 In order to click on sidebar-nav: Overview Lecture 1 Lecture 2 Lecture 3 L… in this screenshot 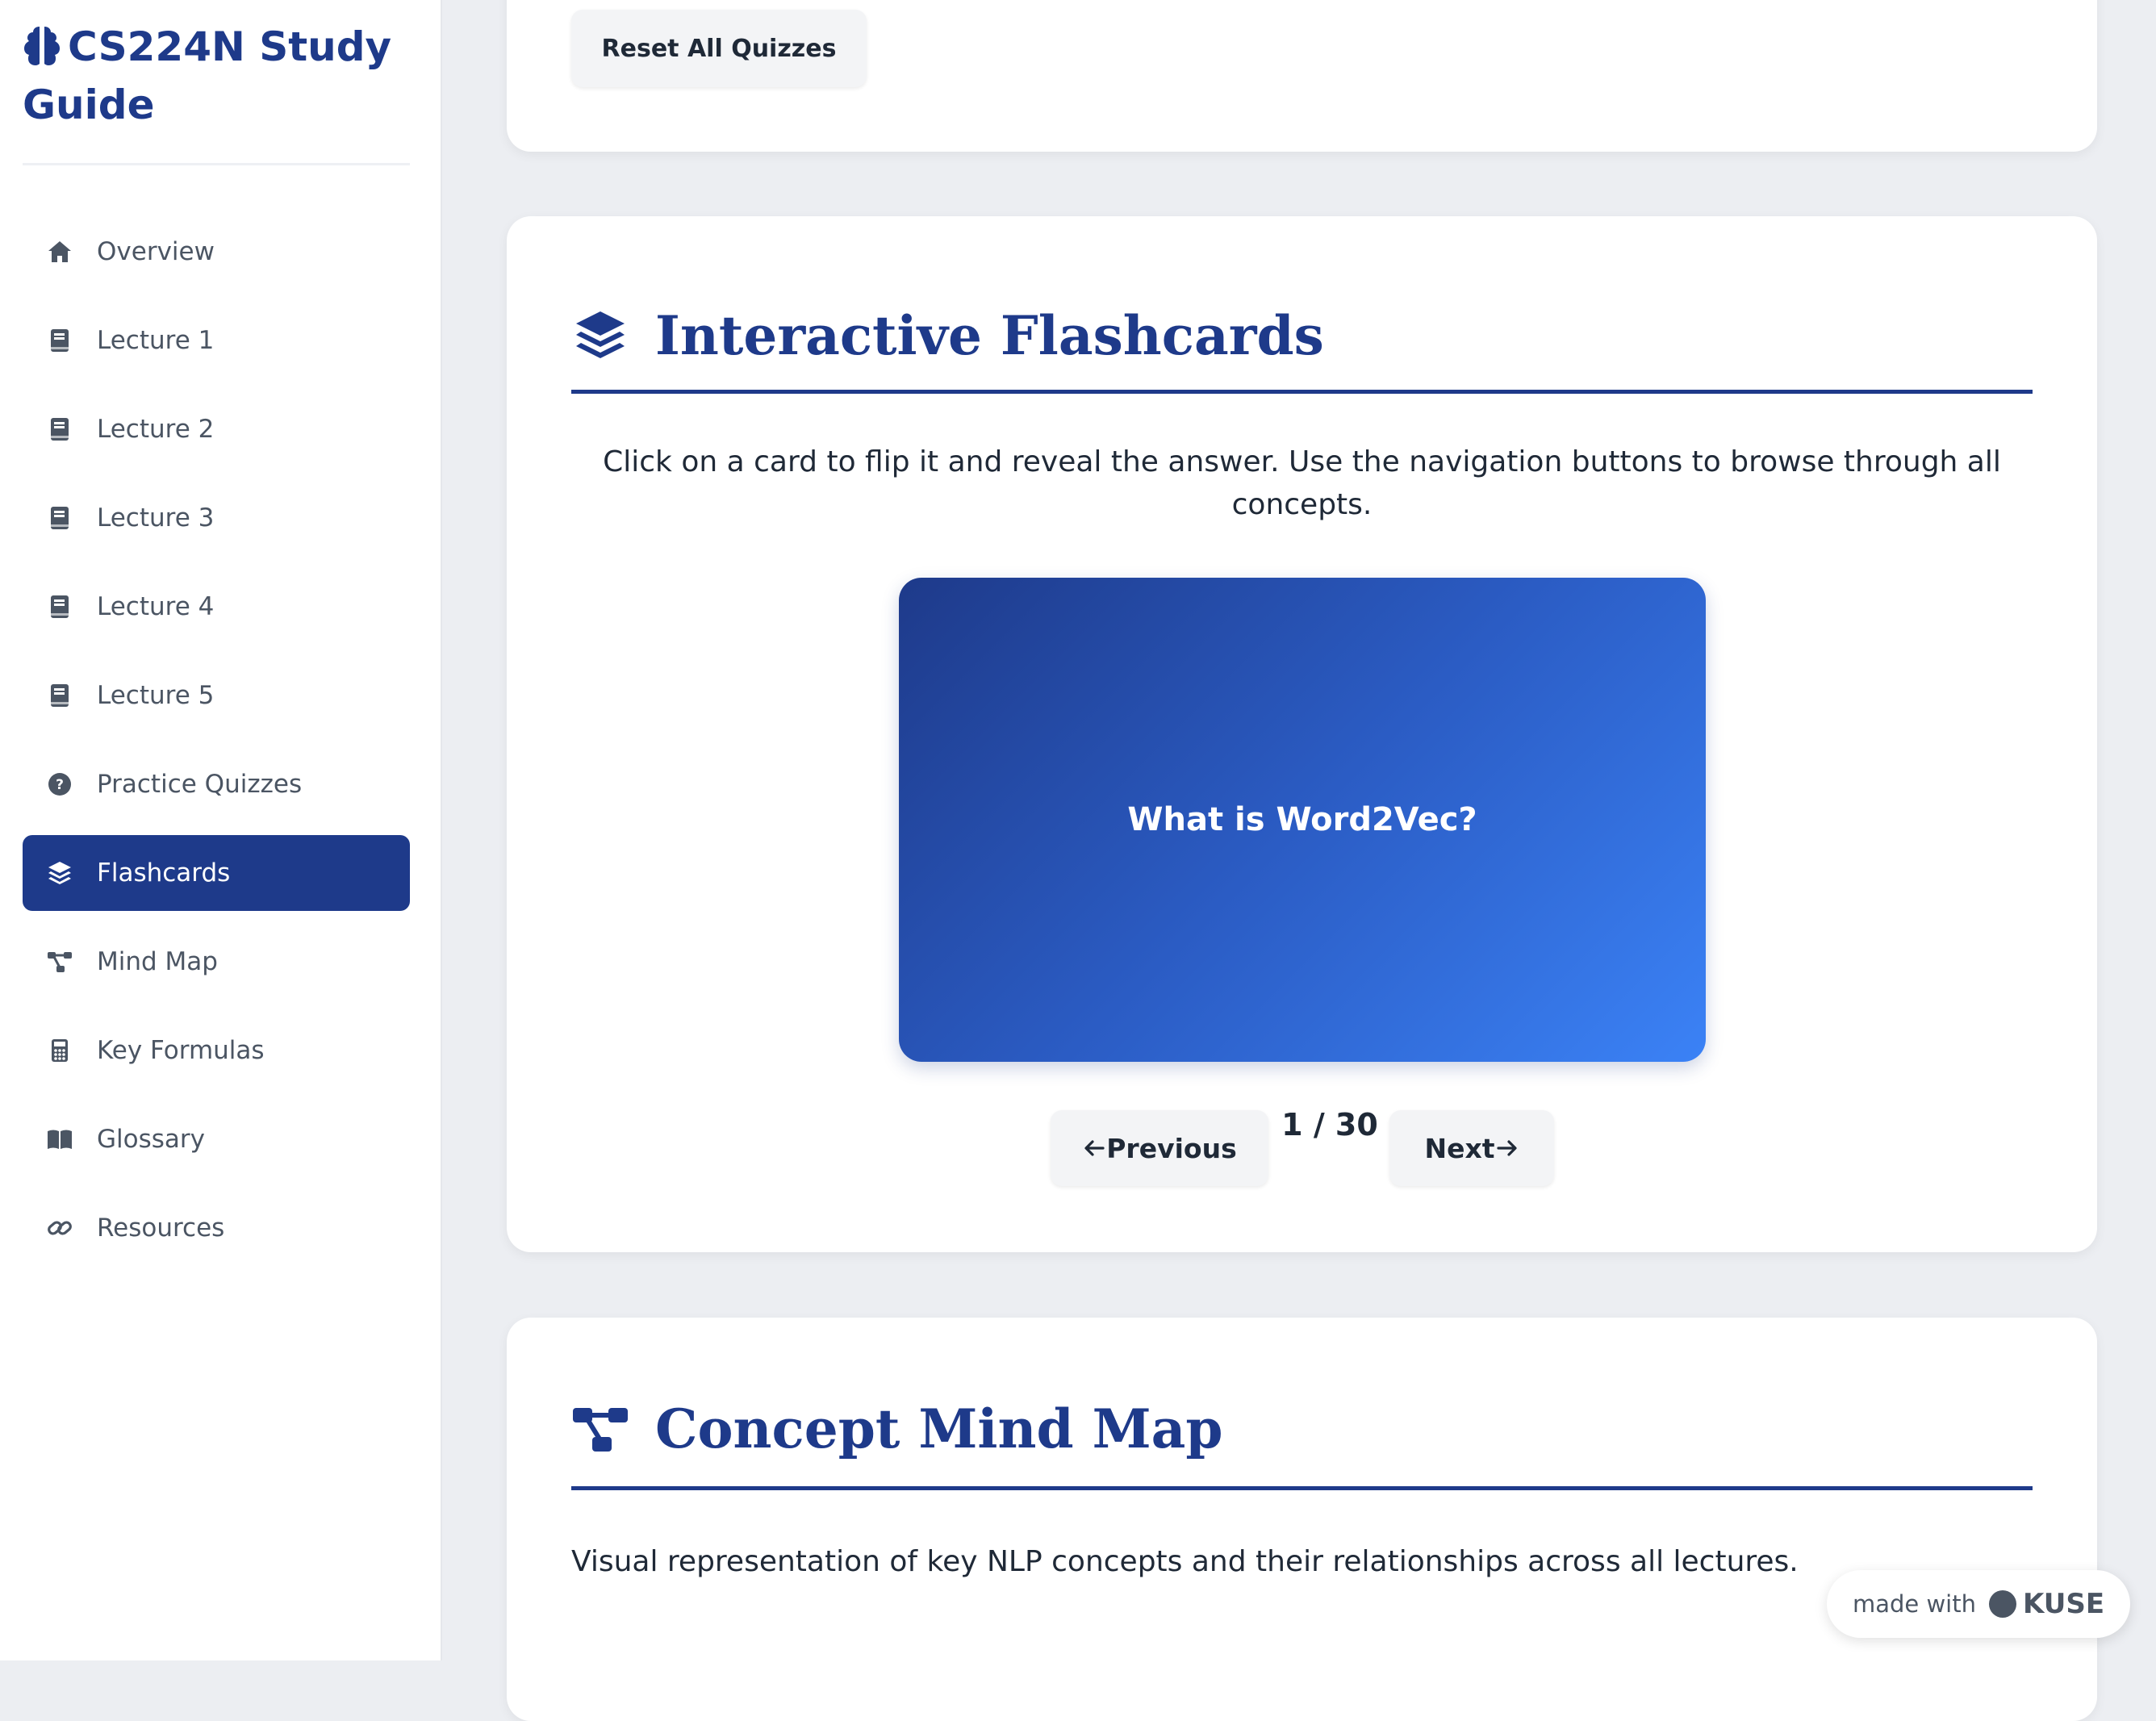, I will do `click(217, 746)`.